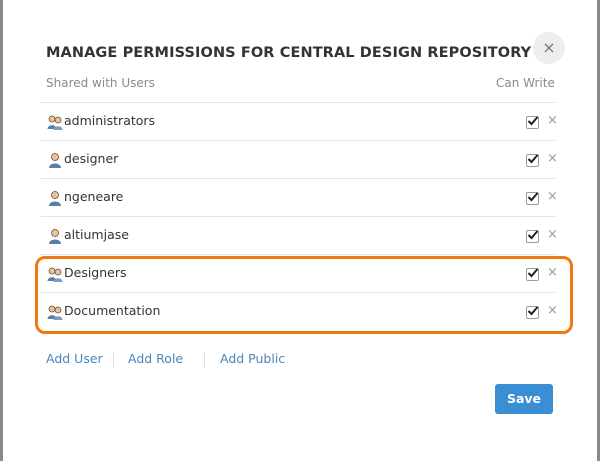 This screenshot has width=600, height=461. What do you see at coordinates (112, 310) in the screenshot?
I see `user-name: Documentation` at bounding box center [112, 310].